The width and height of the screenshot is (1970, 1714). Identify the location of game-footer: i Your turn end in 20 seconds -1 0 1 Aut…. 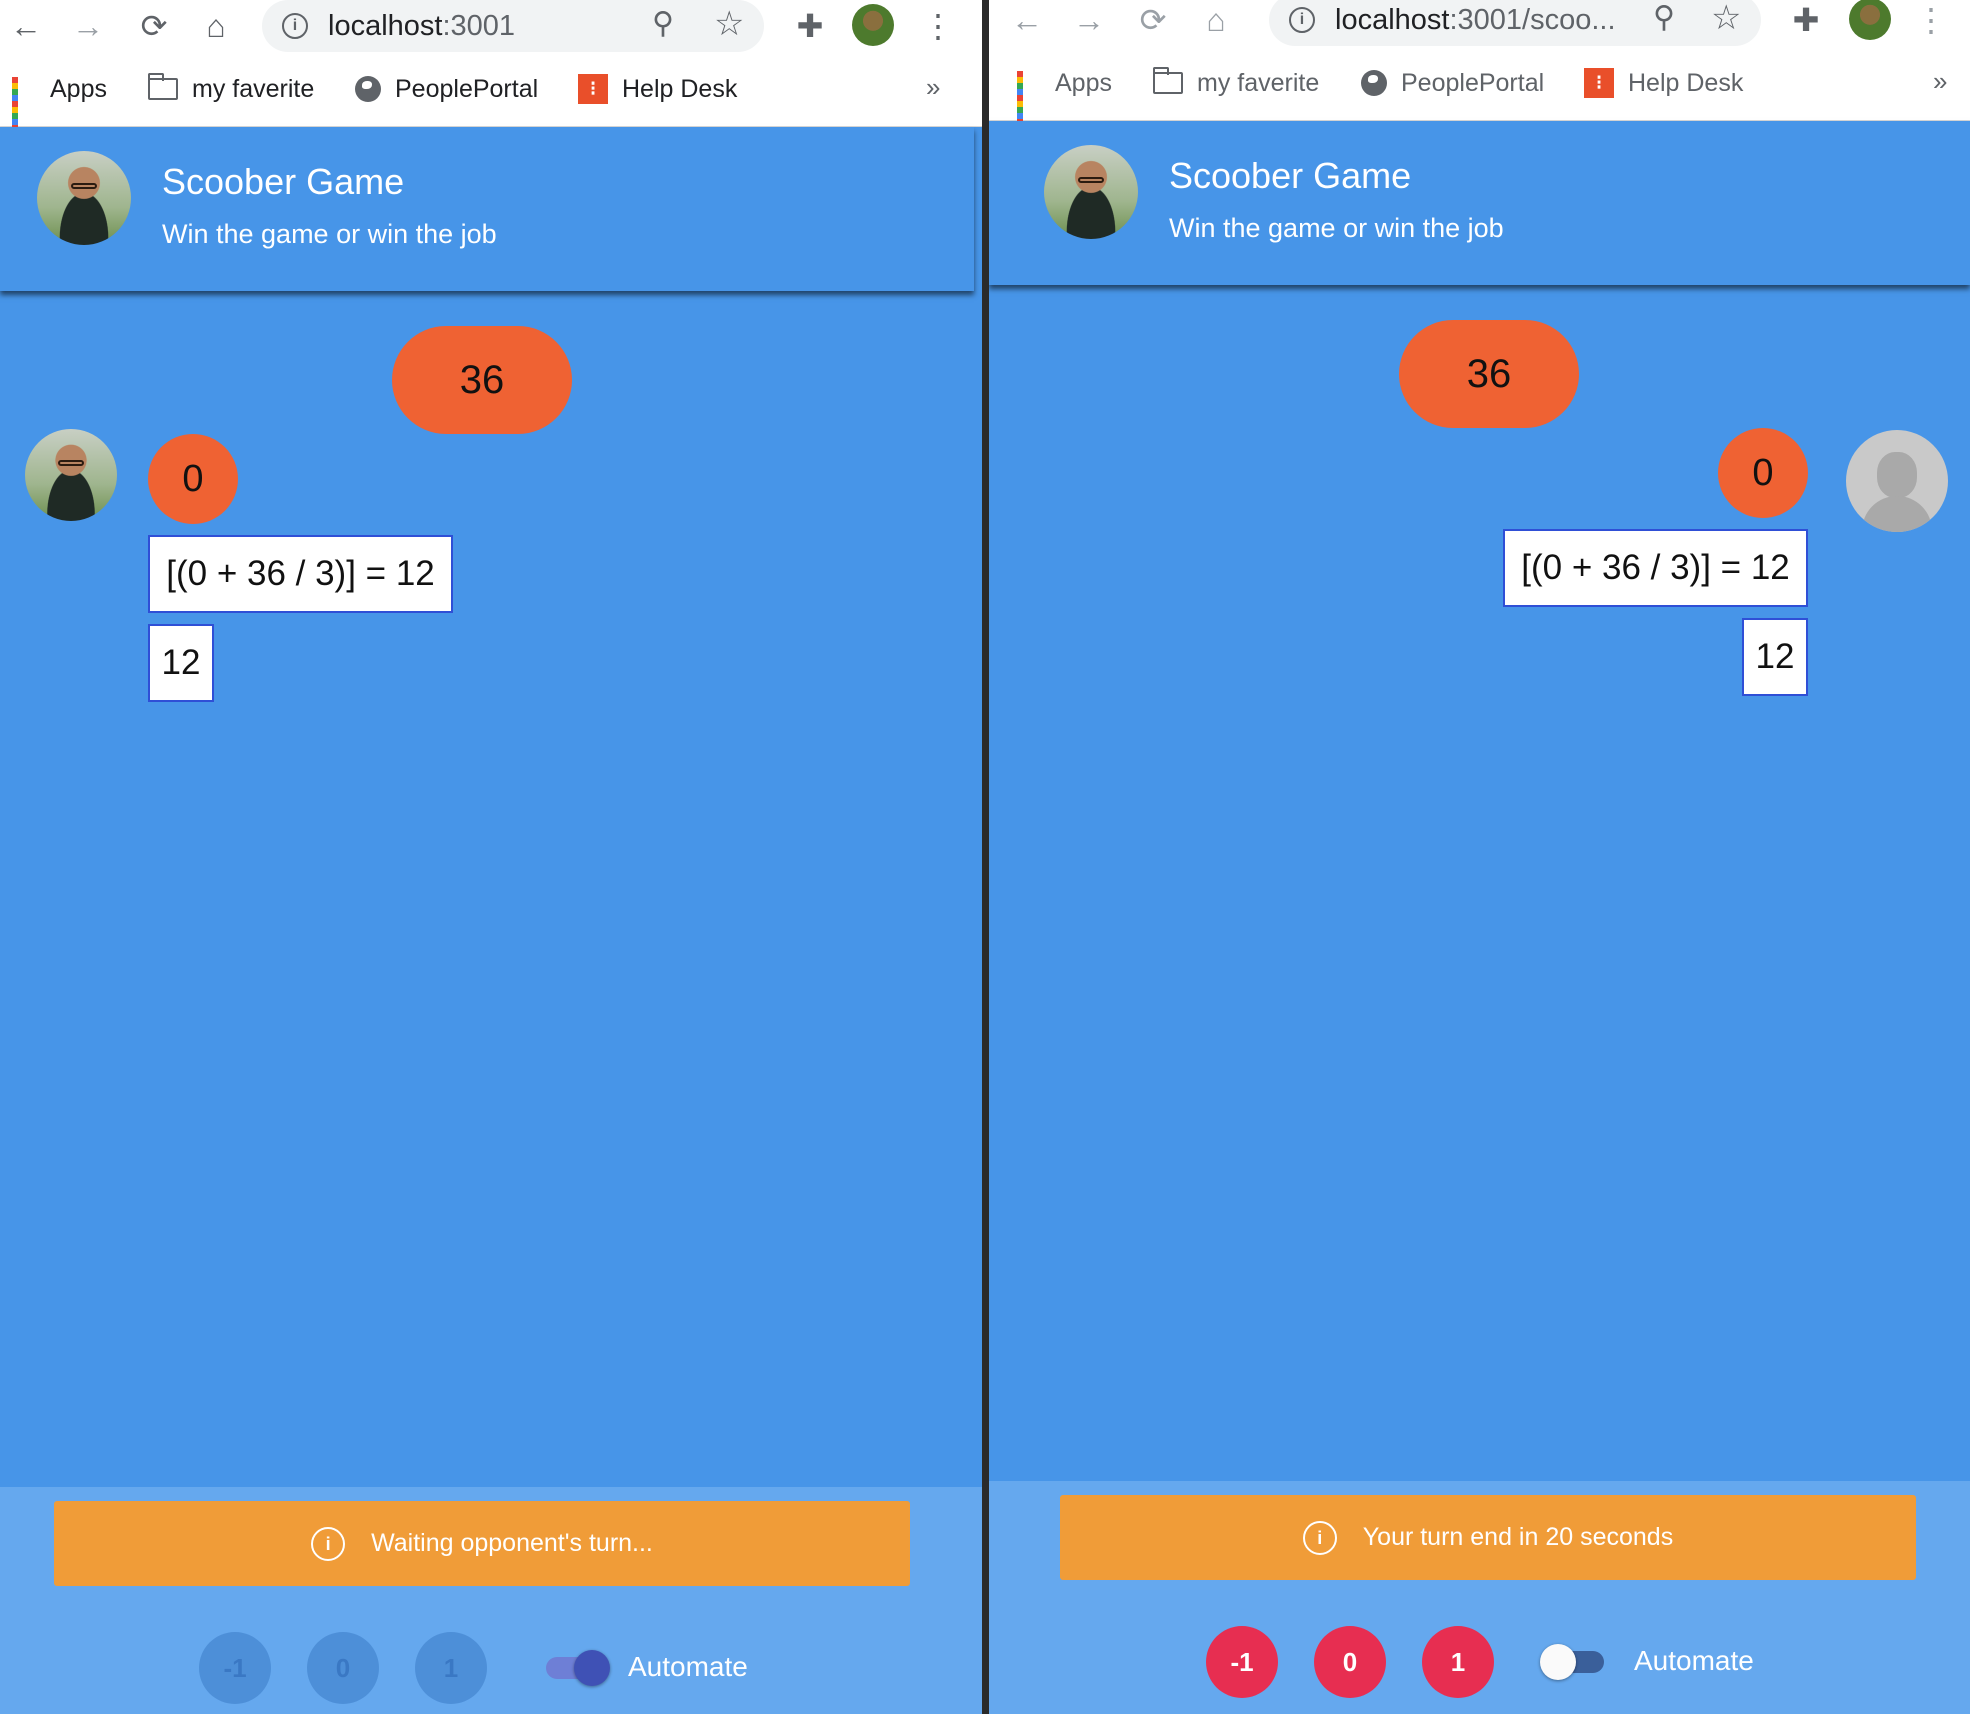
(1479, 1597).